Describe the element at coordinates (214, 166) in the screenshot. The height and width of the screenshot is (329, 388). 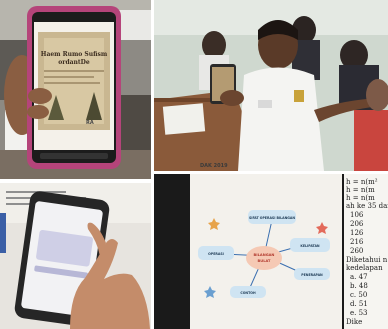
I see `desk-text: DAK 2019` at that location.